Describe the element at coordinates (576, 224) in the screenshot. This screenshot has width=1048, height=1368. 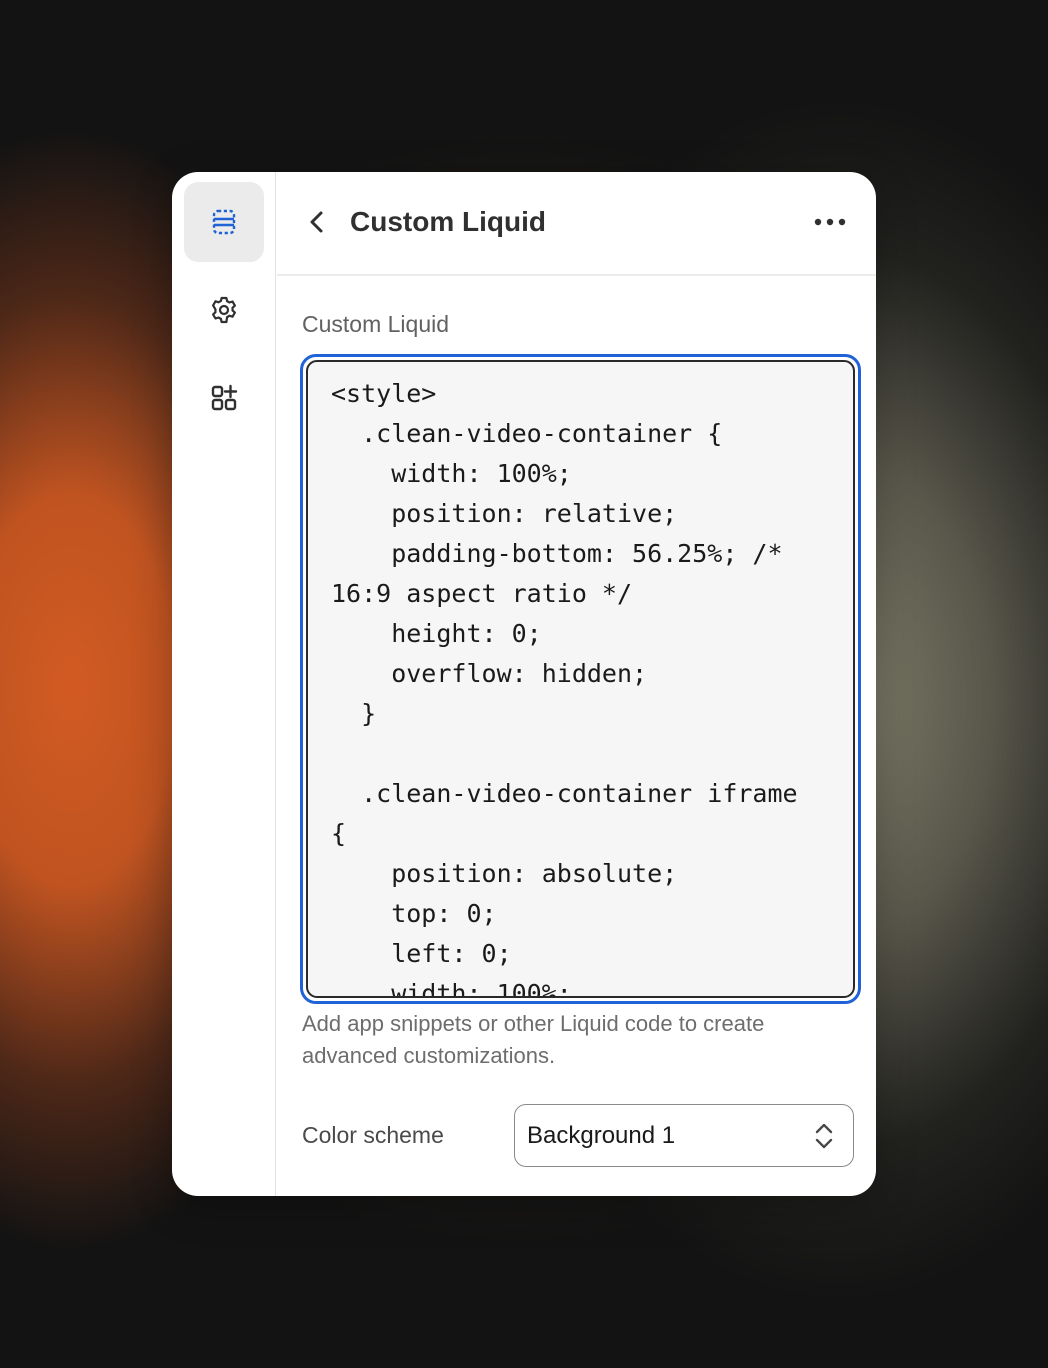
I see `pane-header: Custom Liquid` at that location.